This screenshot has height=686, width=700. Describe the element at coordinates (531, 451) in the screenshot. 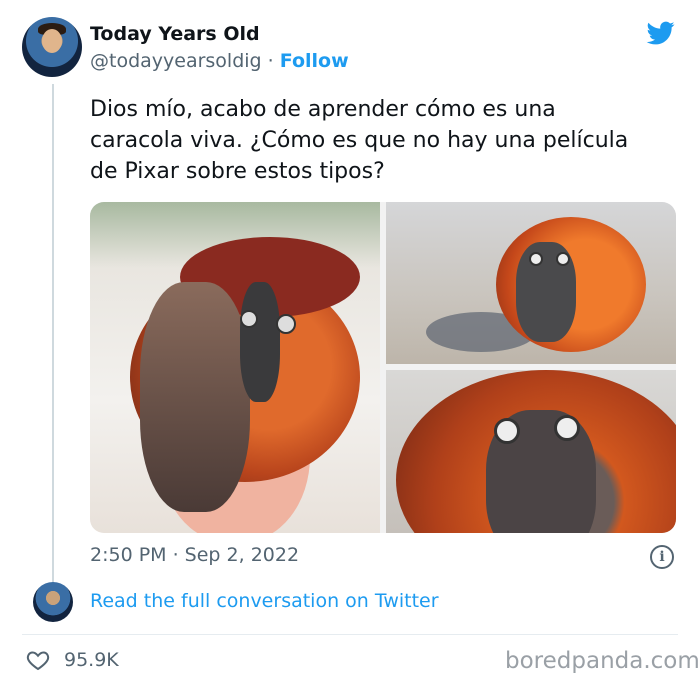

I see `photo-conch-closeup` at that location.